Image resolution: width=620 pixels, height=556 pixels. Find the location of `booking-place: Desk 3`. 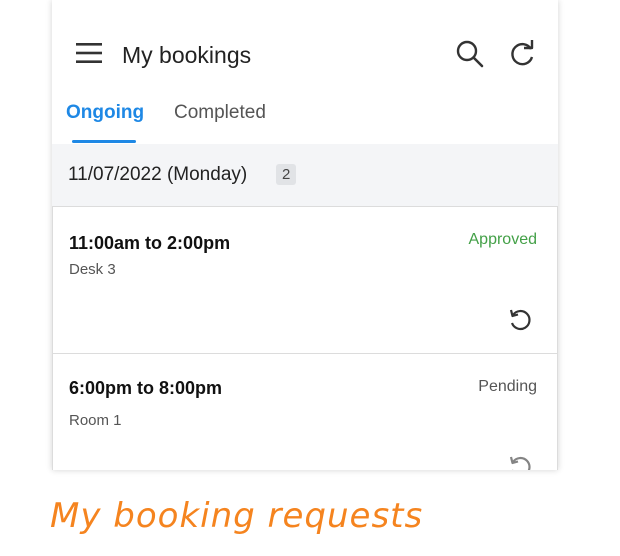

booking-place: Desk 3 is located at coordinates (92, 269).